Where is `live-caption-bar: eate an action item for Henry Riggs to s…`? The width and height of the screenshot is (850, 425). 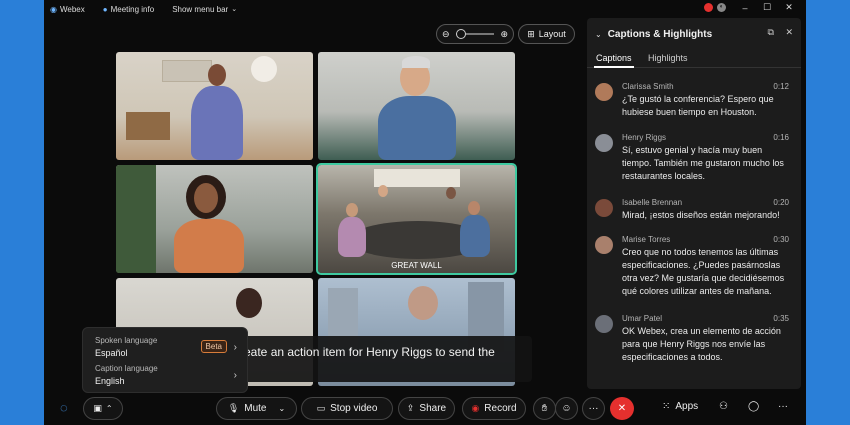
live-caption-bar: eate an action item for Henry Riggs to s… is located at coordinates (383, 359).